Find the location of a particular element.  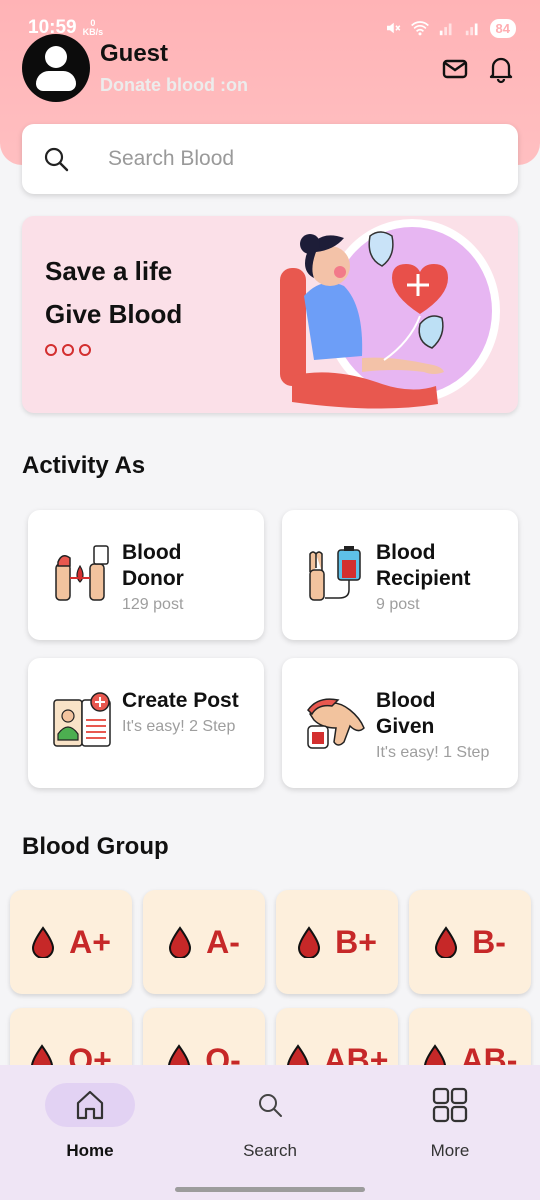

nav-pill-more is located at coordinates (450, 1105).